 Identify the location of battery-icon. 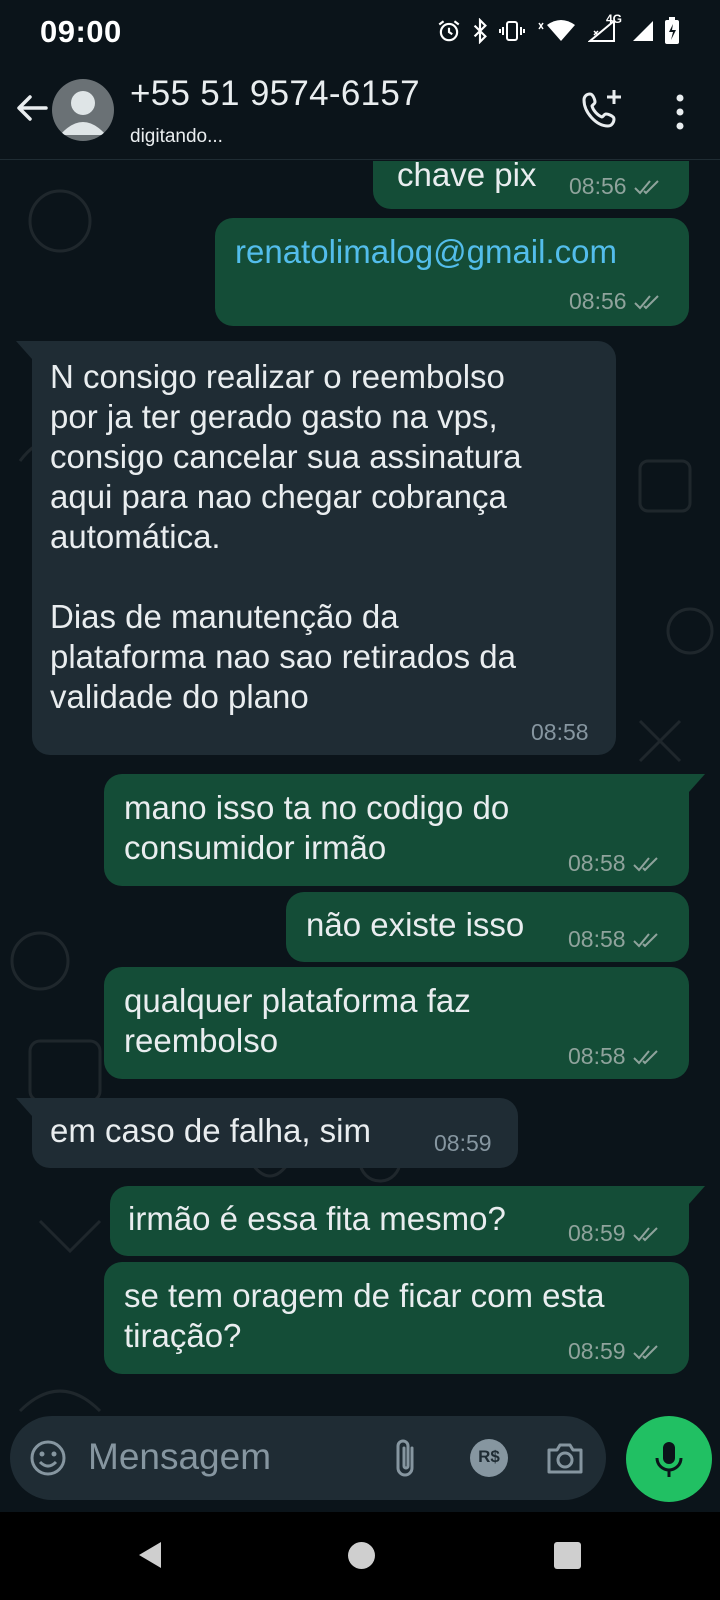
(672, 31).